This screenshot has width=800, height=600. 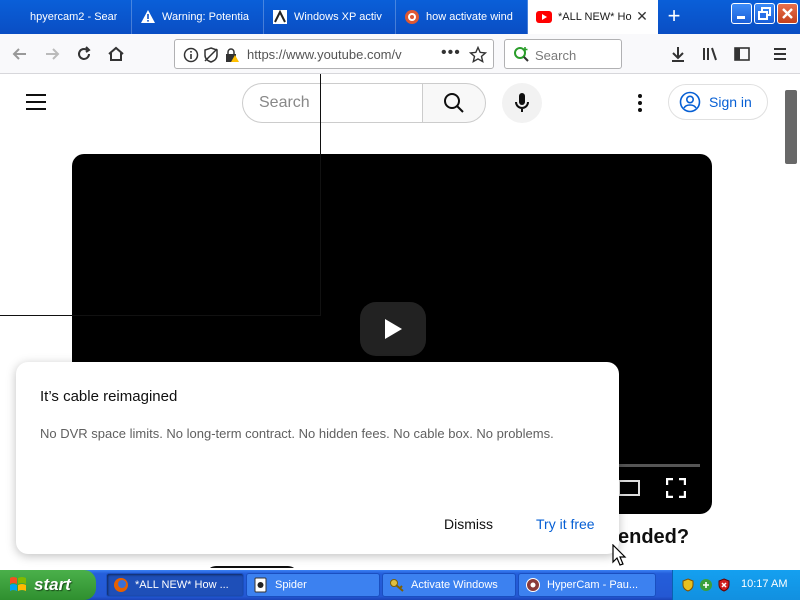 I want to click on back-arrow-icon, so click(x=19, y=54).